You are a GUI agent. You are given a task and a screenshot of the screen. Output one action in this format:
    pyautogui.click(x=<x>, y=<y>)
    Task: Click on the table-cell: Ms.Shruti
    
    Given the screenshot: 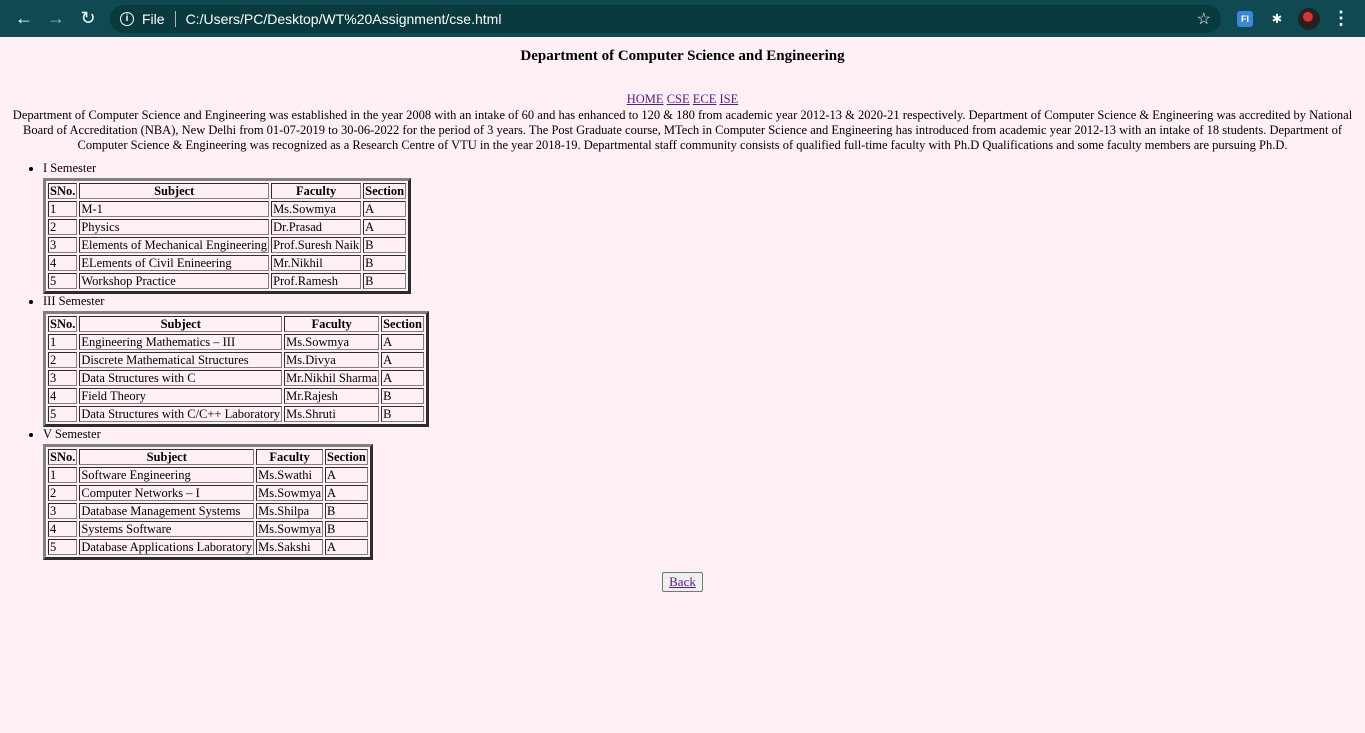 What is the action you would take?
    pyautogui.click(x=332, y=414)
    